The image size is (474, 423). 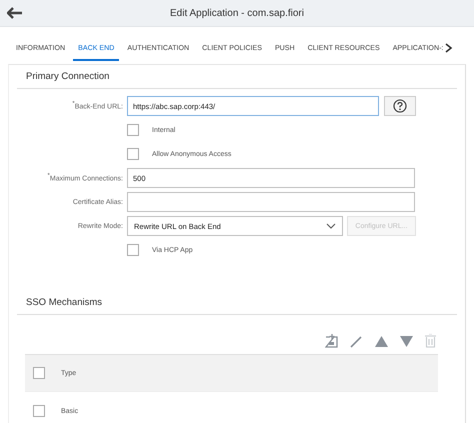 What do you see at coordinates (406, 341) in the screenshot?
I see `move-down-icon` at bounding box center [406, 341].